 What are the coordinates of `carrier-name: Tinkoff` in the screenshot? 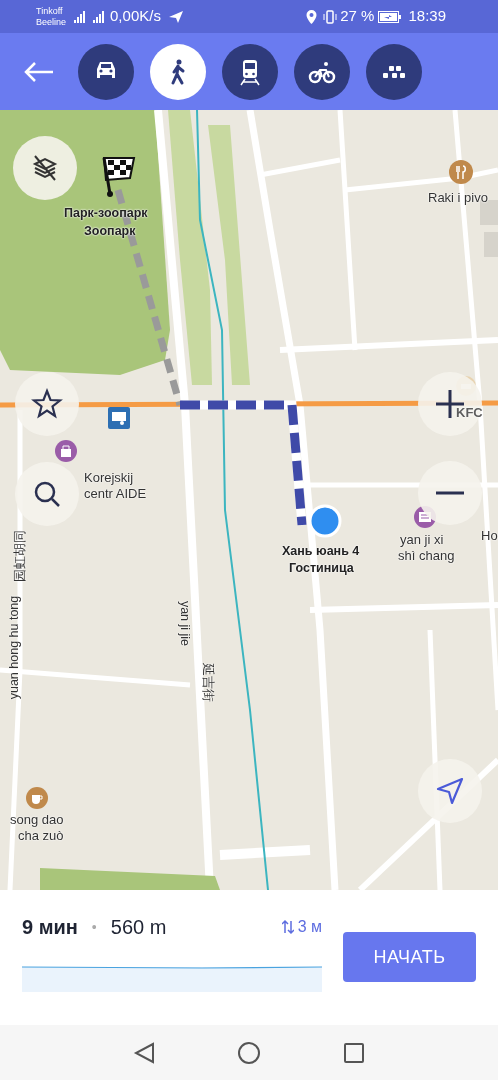 It's located at (50, 11).